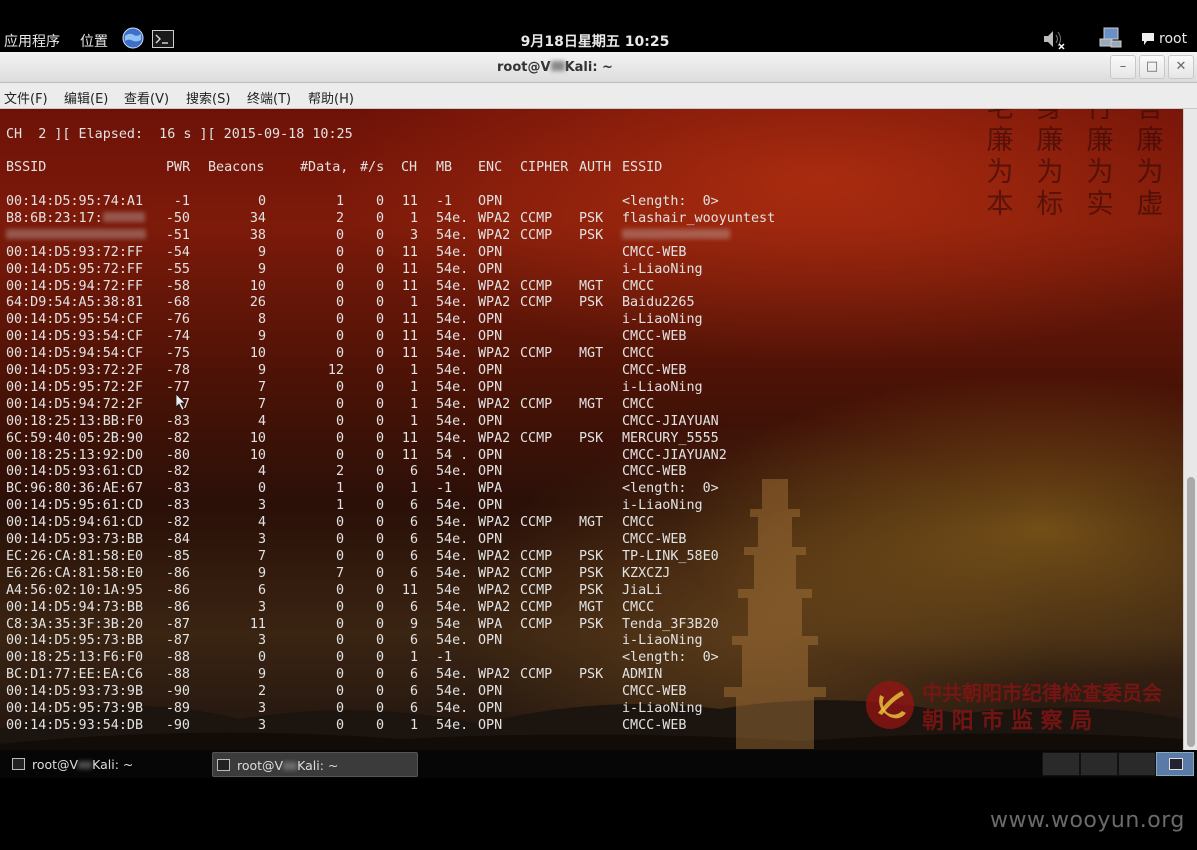 This screenshot has width=1197, height=850. Describe the element at coordinates (456, 488) in the screenshot. I see `cell-mb: -1` at that location.